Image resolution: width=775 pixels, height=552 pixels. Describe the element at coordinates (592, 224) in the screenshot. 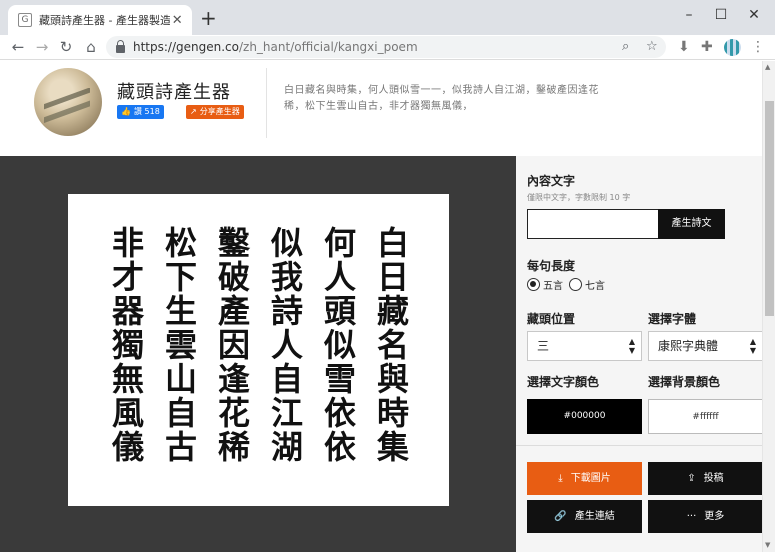

I see `content-input` at that location.